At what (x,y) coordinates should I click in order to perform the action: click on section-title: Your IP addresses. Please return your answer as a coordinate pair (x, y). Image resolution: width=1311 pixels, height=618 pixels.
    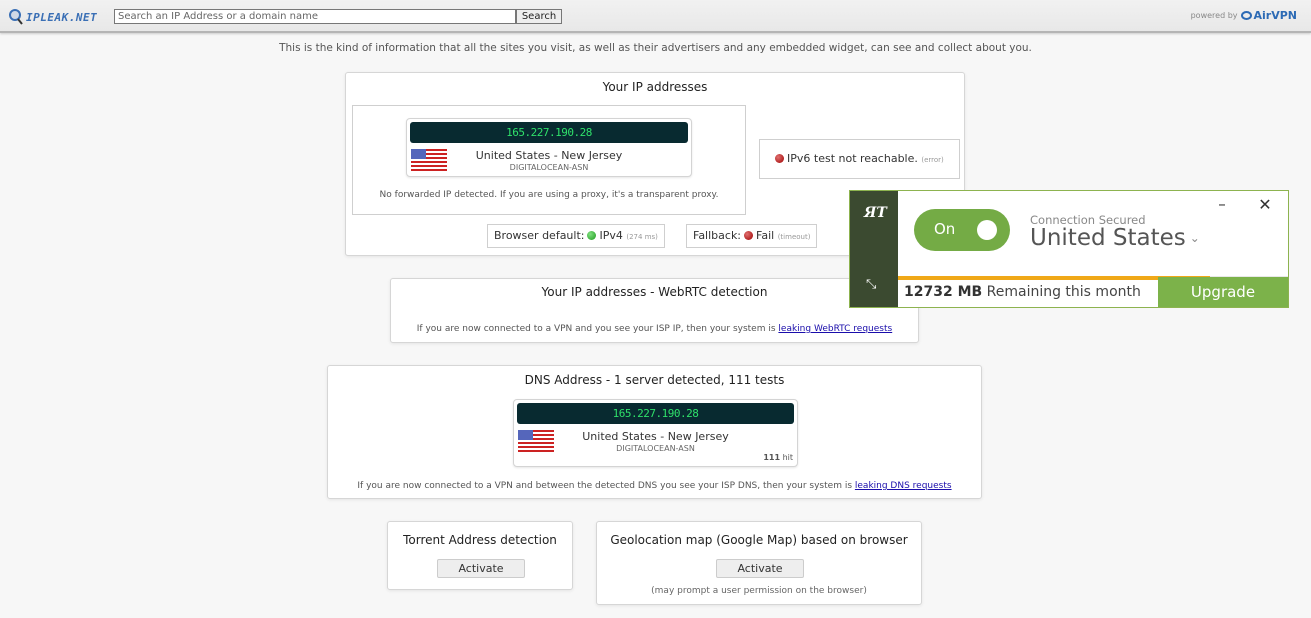
    Looking at the image, I should click on (655, 87).